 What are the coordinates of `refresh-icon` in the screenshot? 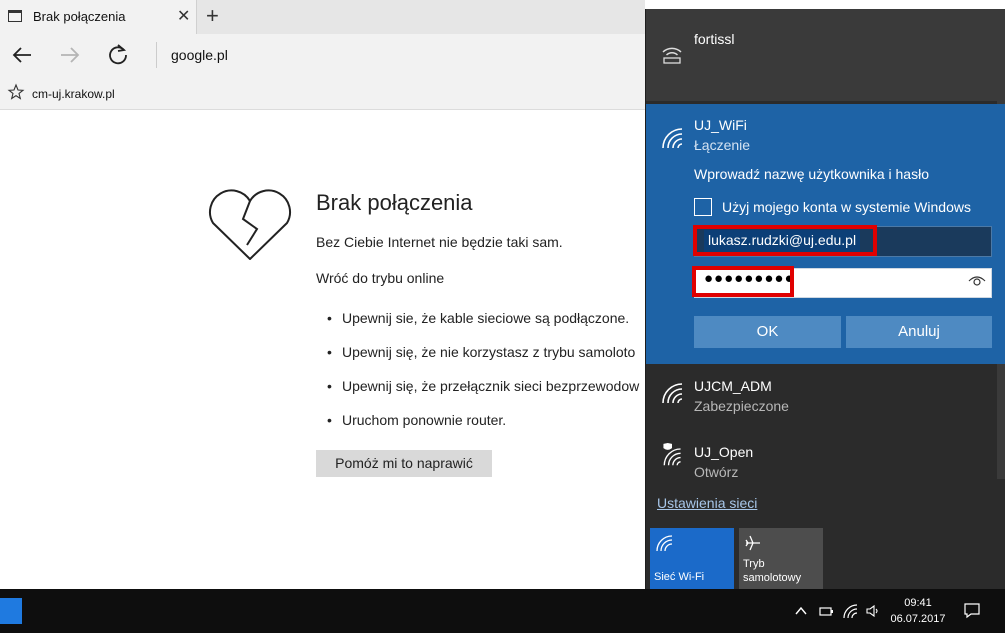 It's located at (118, 55).